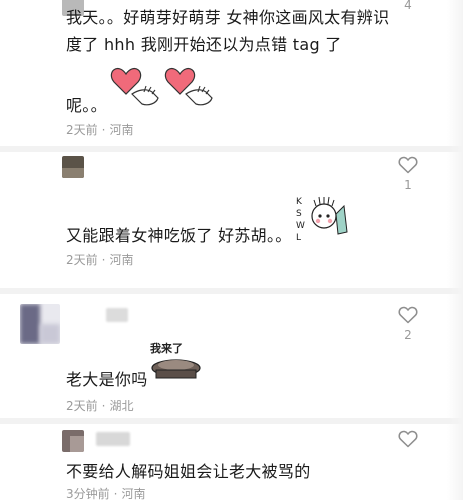 The height and width of the screenshot is (500, 463). I want to click on comment-location: 湖北, so click(121, 406).